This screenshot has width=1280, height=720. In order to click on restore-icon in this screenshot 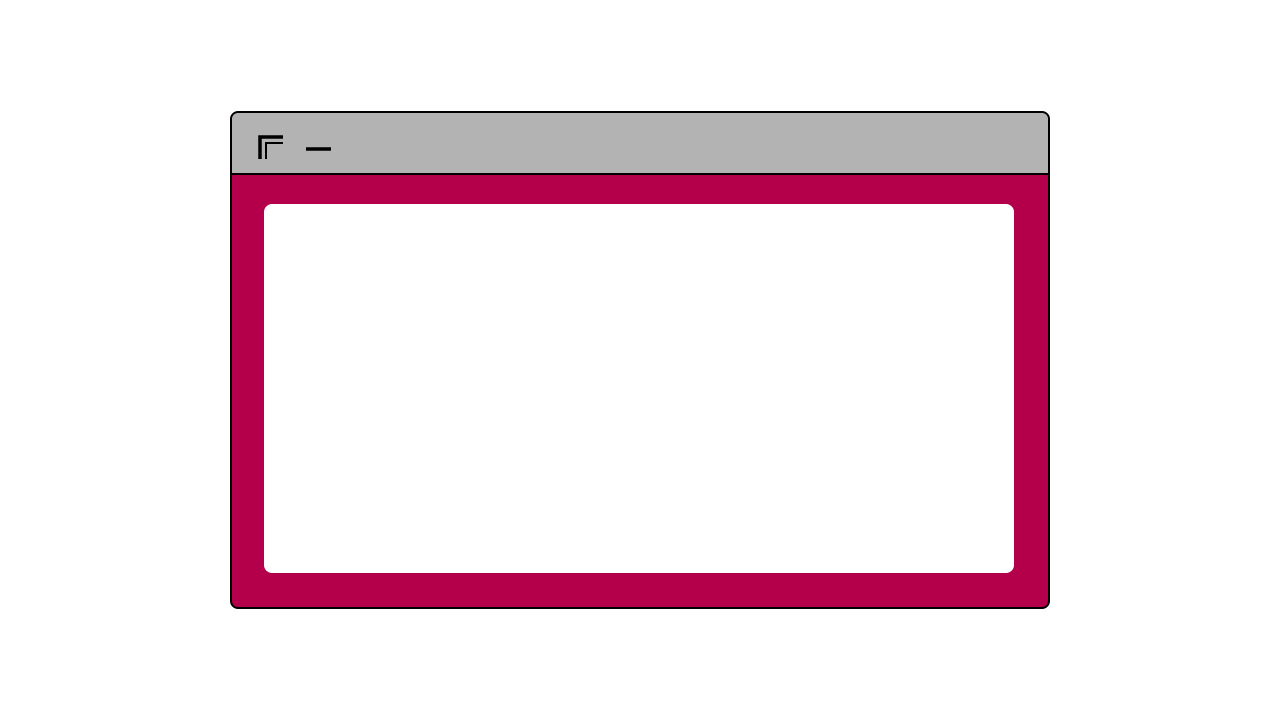, I will do `click(270, 147)`.